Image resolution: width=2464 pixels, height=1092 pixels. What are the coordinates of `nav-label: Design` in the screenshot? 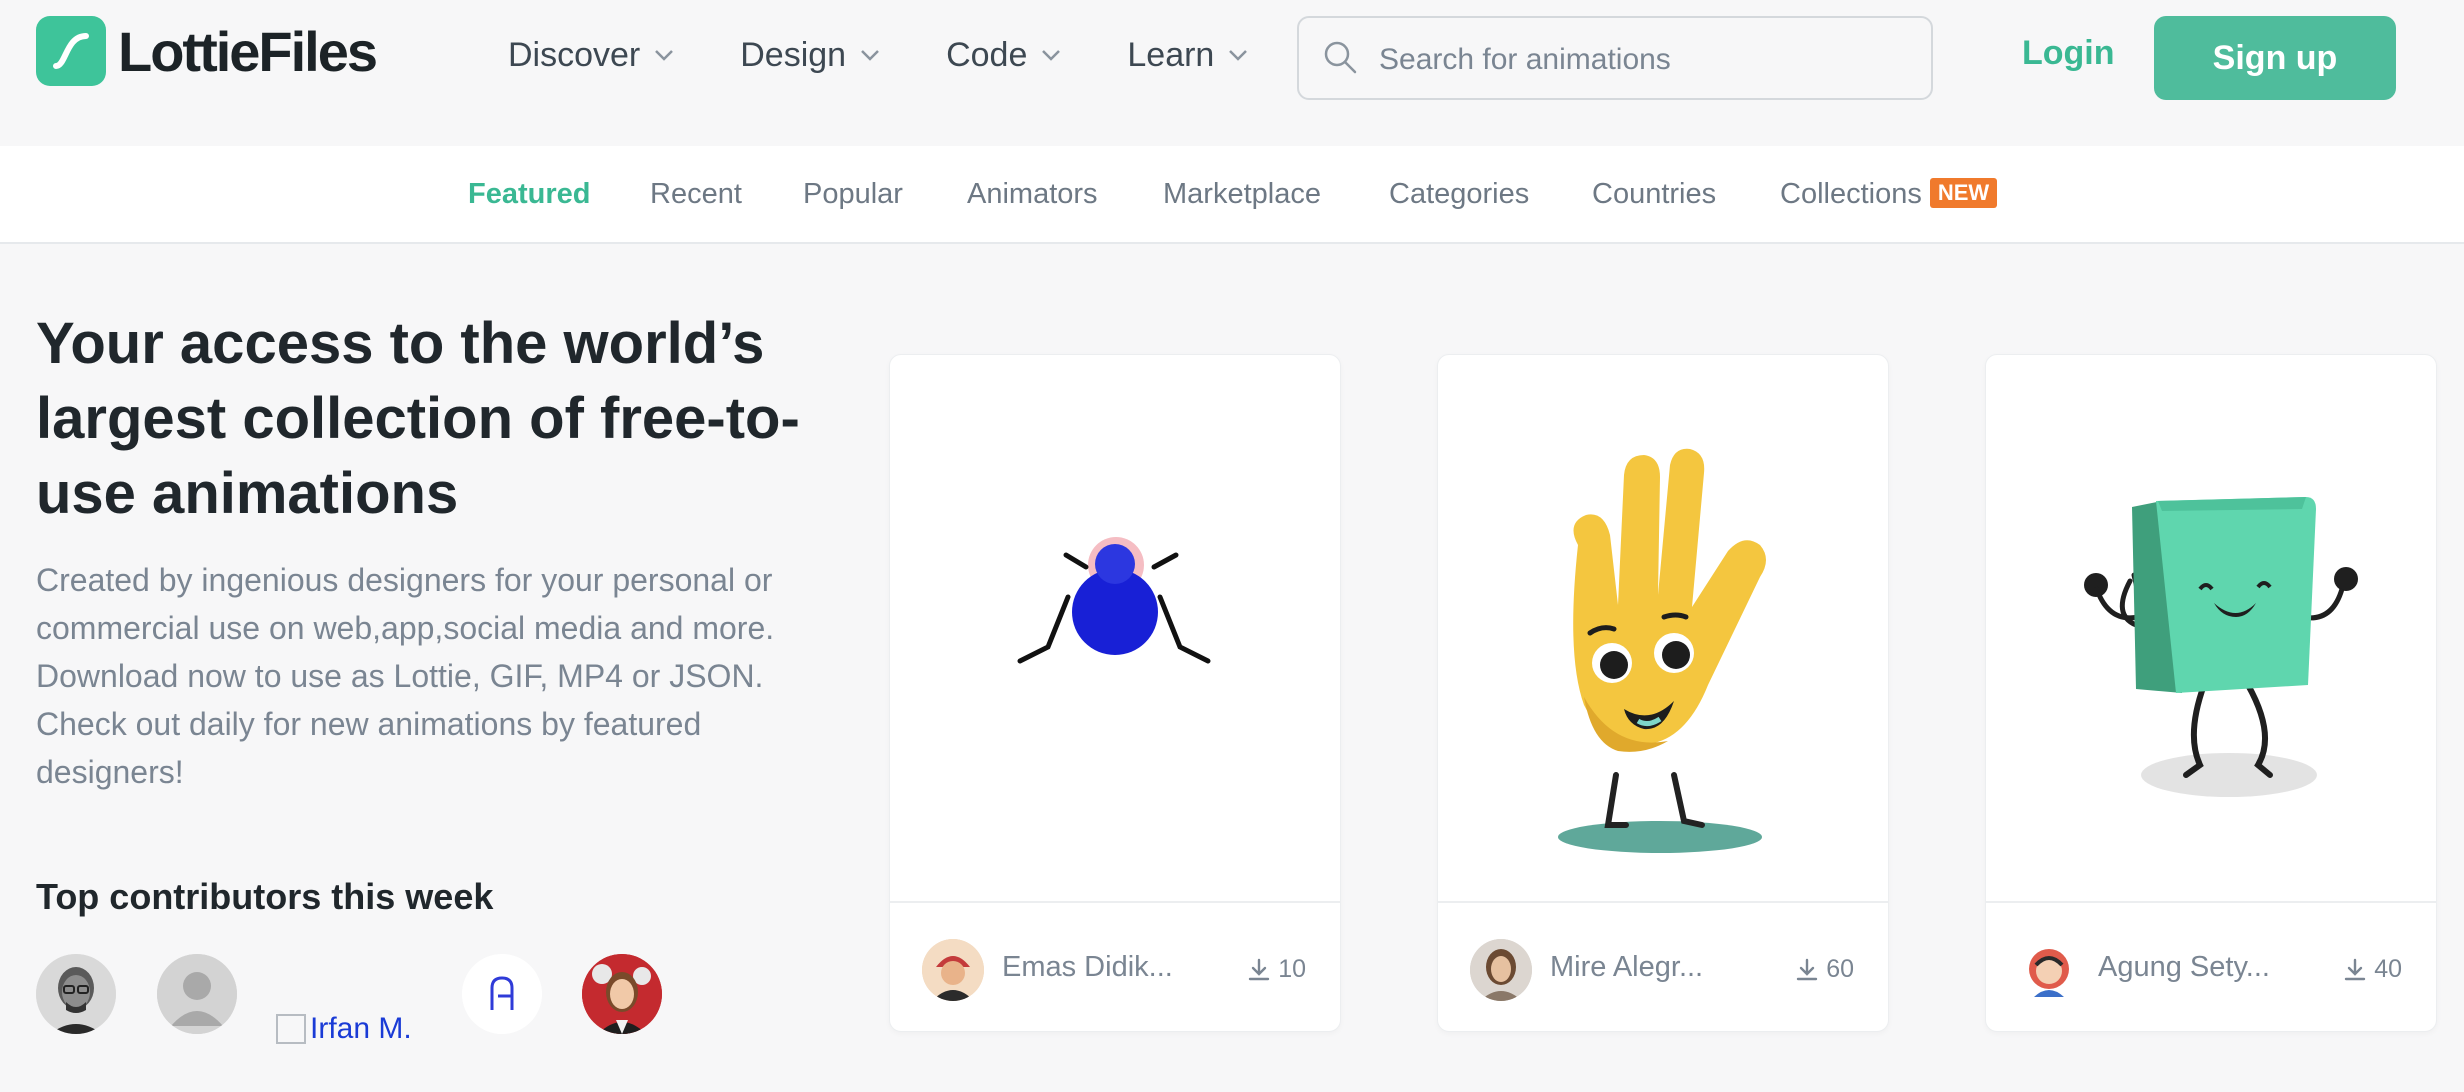 It's located at (793, 54).